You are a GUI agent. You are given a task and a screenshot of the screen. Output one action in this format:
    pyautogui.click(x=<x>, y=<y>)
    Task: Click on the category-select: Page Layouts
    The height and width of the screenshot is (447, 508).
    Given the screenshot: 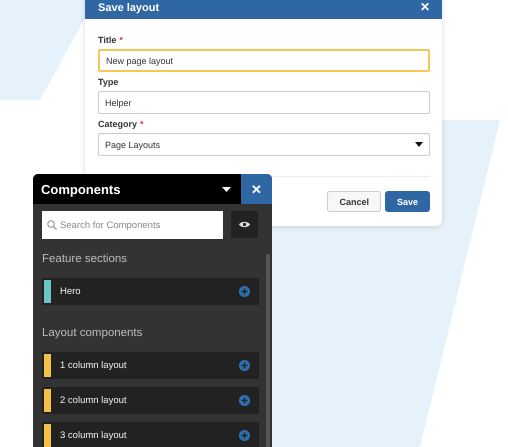 What is the action you would take?
    pyautogui.click(x=264, y=144)
    